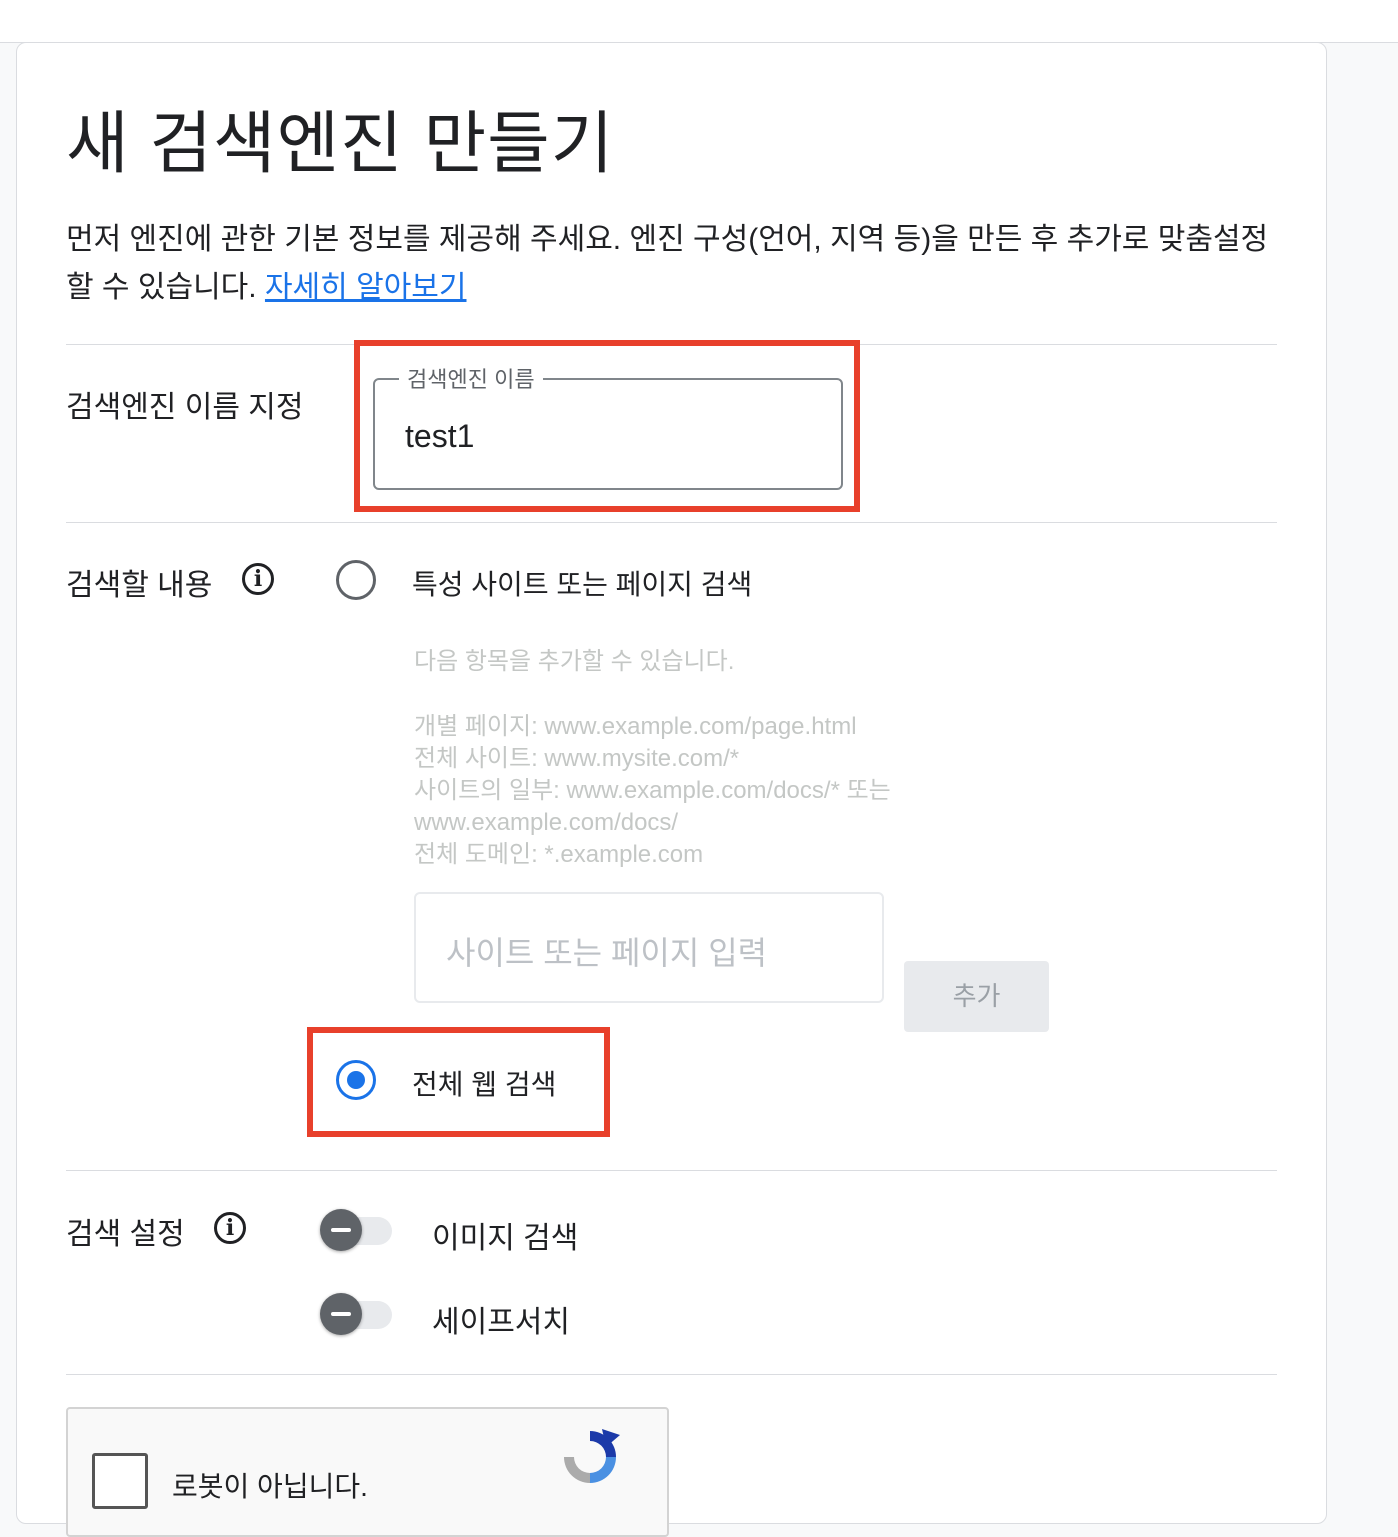 This screenshot has height=1537, width=1398. Describe the element at coordinates (340, 144) in the screenshot. I see `page-title: 새 검색엔진 만들기` at that location.